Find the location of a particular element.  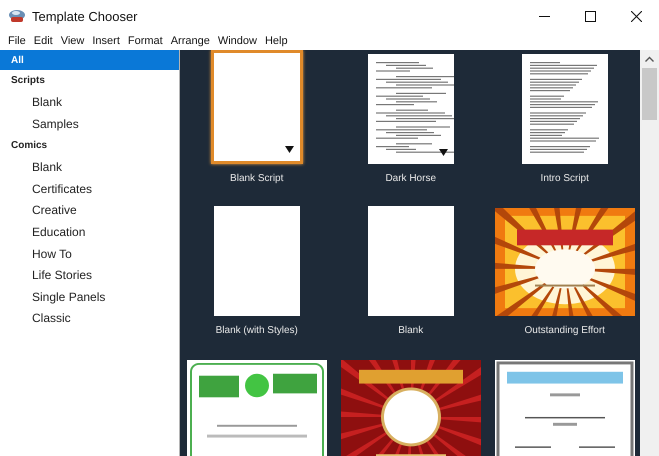

scroll-up-icon is located at coordinates (649, 59).